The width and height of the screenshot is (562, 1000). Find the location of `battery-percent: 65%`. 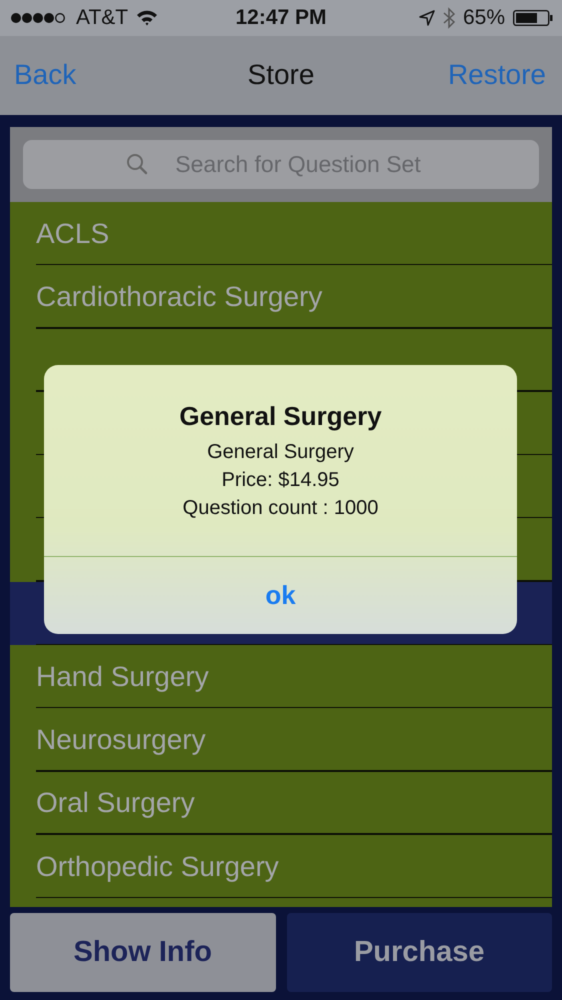

battery-percent: 65% is located at coordinates (483, 18).